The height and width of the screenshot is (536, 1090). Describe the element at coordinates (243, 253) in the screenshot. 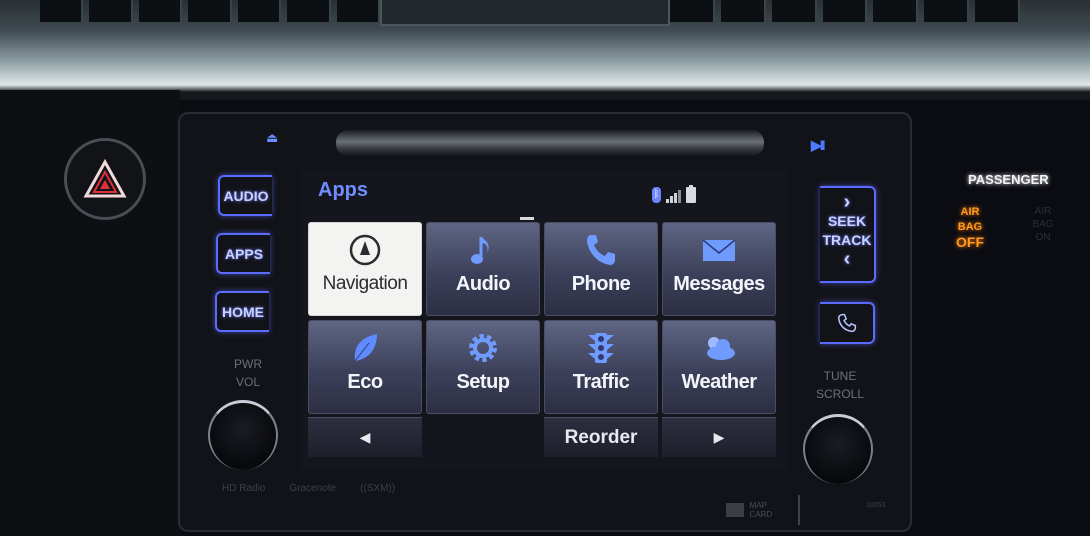

I see `apps-button: APPS` at that location.